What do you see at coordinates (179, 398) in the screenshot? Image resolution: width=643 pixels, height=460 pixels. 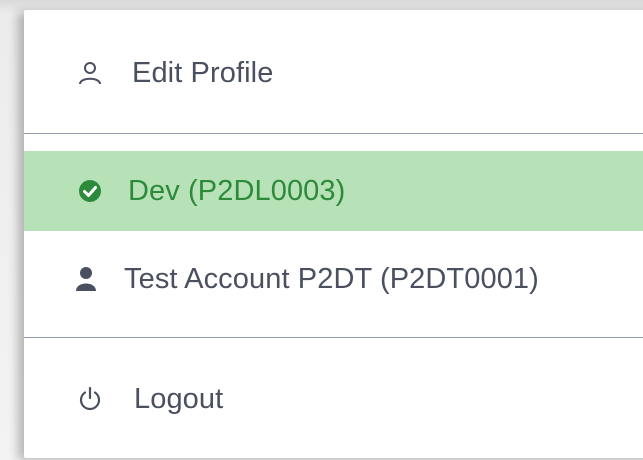 I see `logout-label: Logout` at bounding box center [179, 398].